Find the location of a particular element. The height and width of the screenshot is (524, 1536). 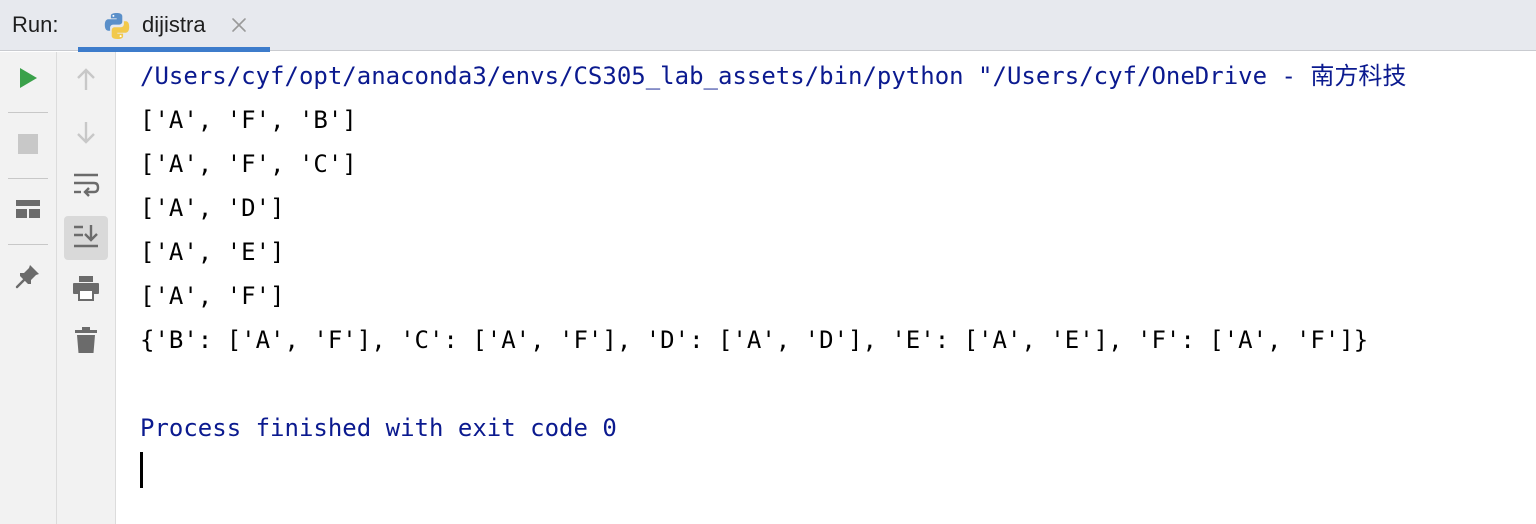

down-stack-button is located at coordinates (86, 134).